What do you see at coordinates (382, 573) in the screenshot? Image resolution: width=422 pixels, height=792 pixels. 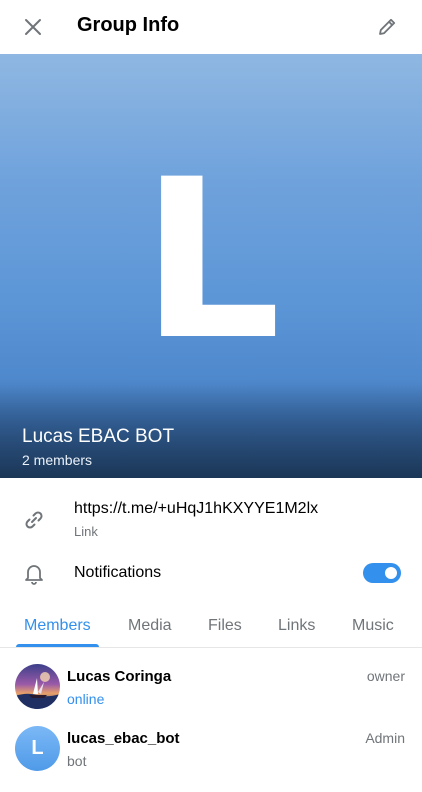 I see `notifications-toggle` at bounding box center [382, 573].